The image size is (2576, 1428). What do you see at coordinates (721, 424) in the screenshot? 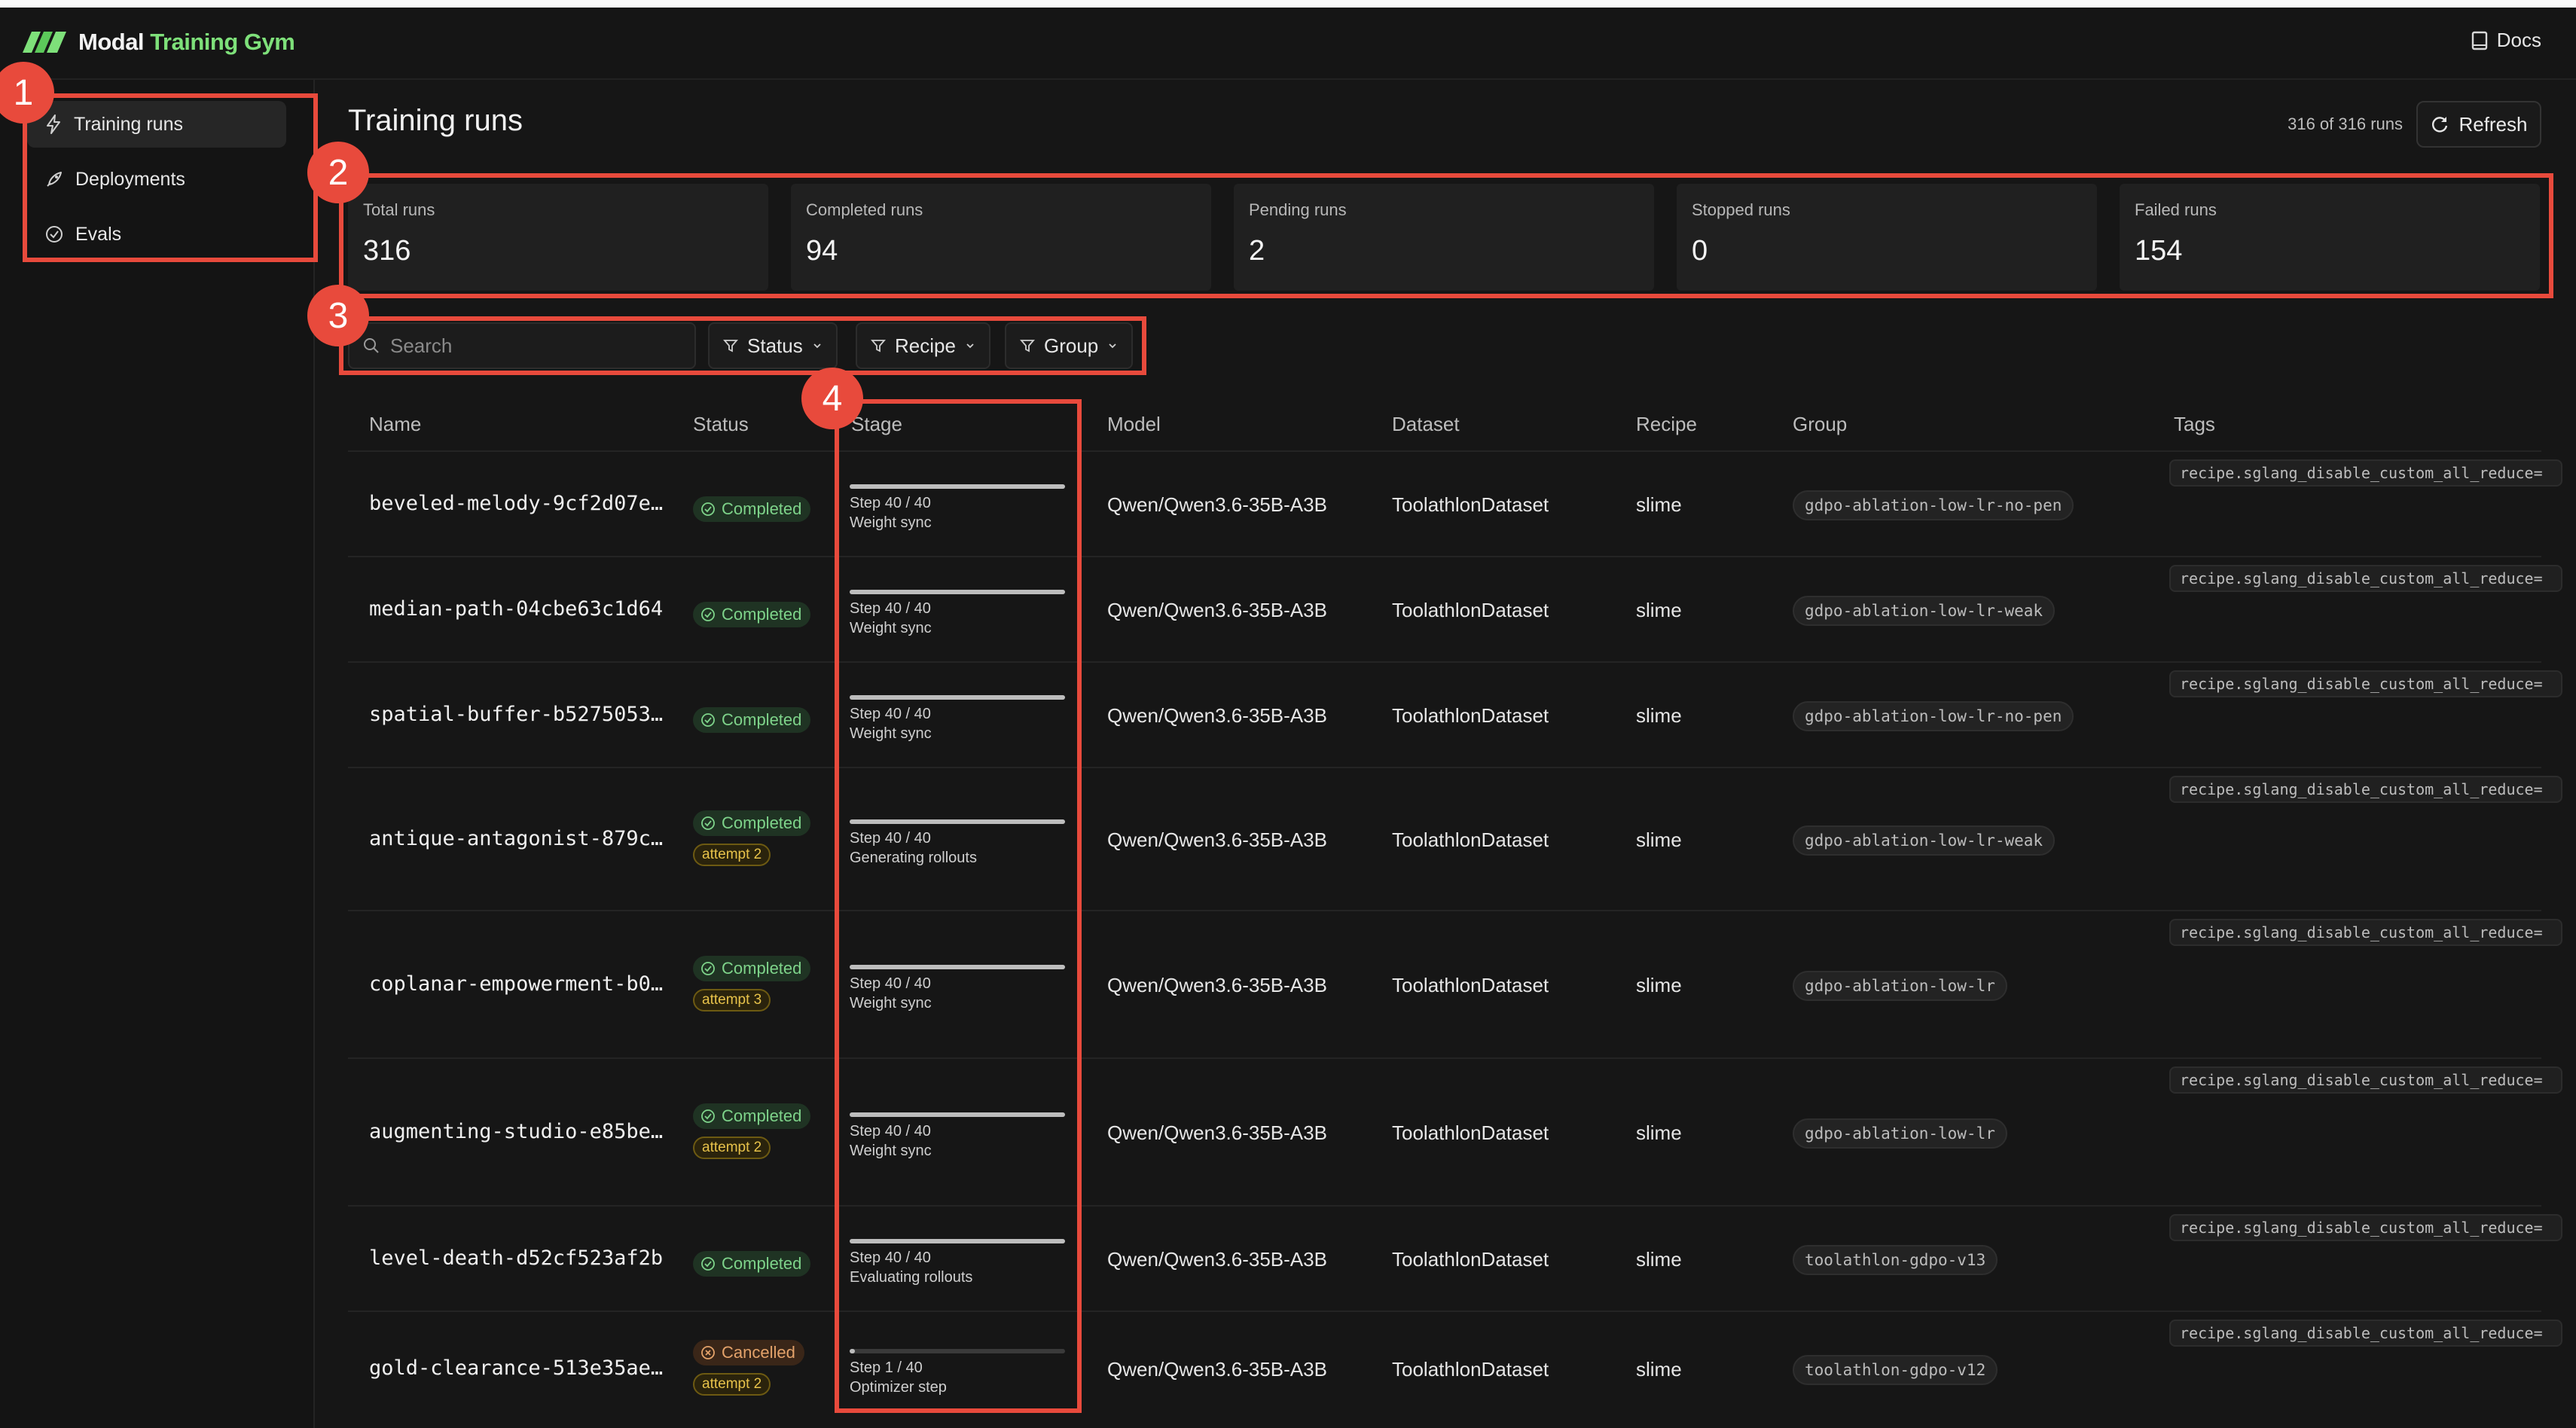
I see `column-header-status: Status` at bounding box center [721, 424].